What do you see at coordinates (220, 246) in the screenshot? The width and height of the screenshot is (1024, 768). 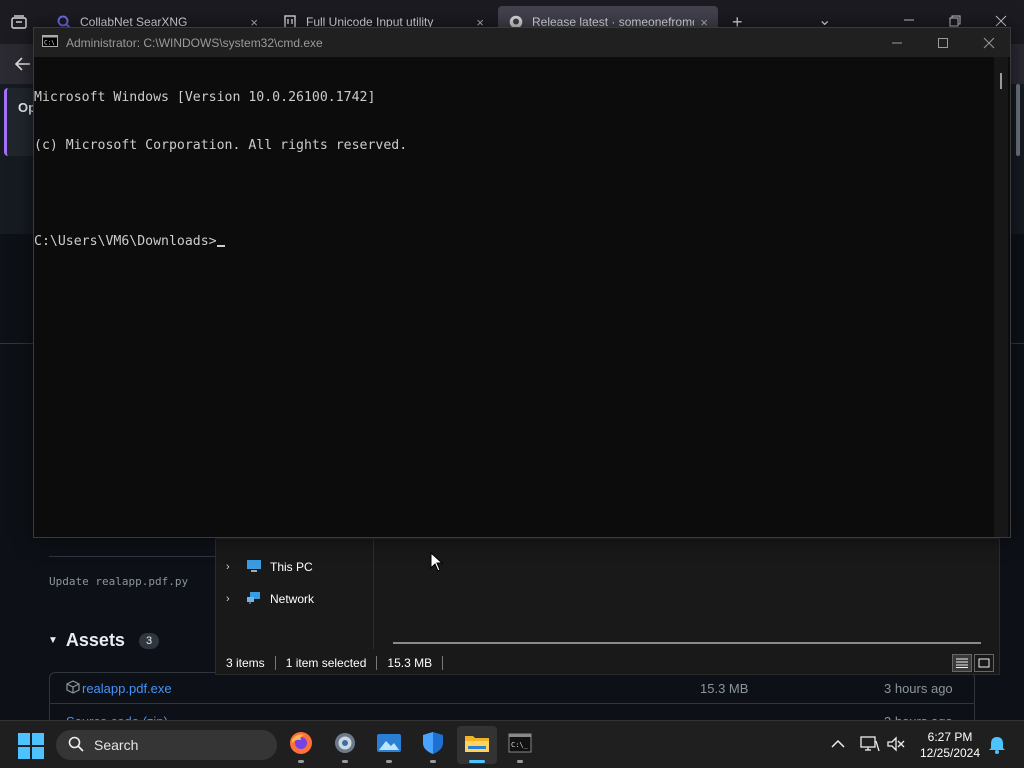 I see `text-cursor` at bounding box center [220, 246].